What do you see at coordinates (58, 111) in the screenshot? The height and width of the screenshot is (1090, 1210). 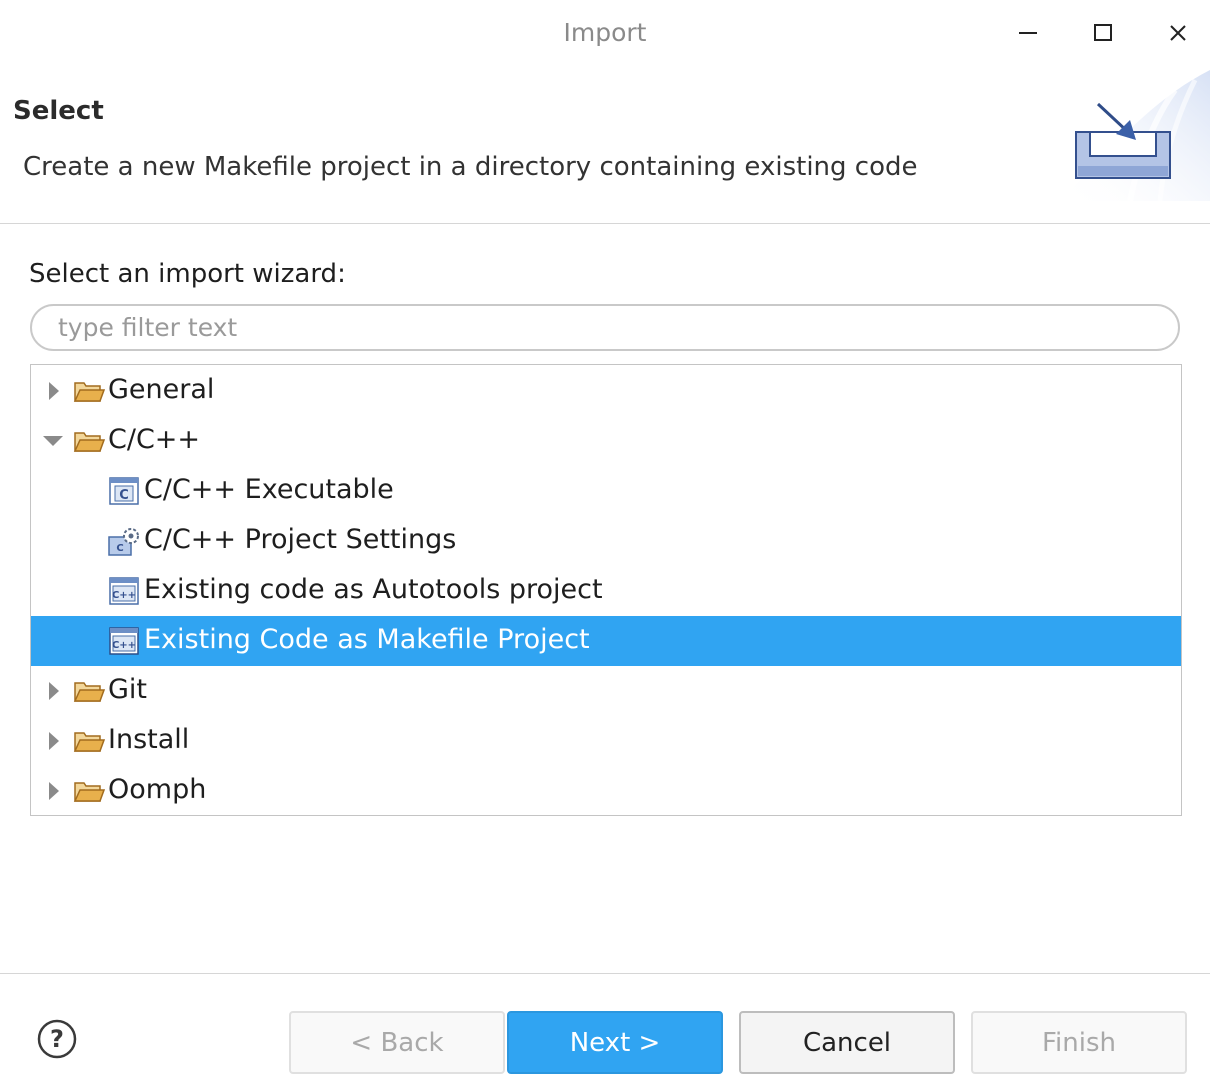 I see `page-title: Select` at bounding box center [58, 111].